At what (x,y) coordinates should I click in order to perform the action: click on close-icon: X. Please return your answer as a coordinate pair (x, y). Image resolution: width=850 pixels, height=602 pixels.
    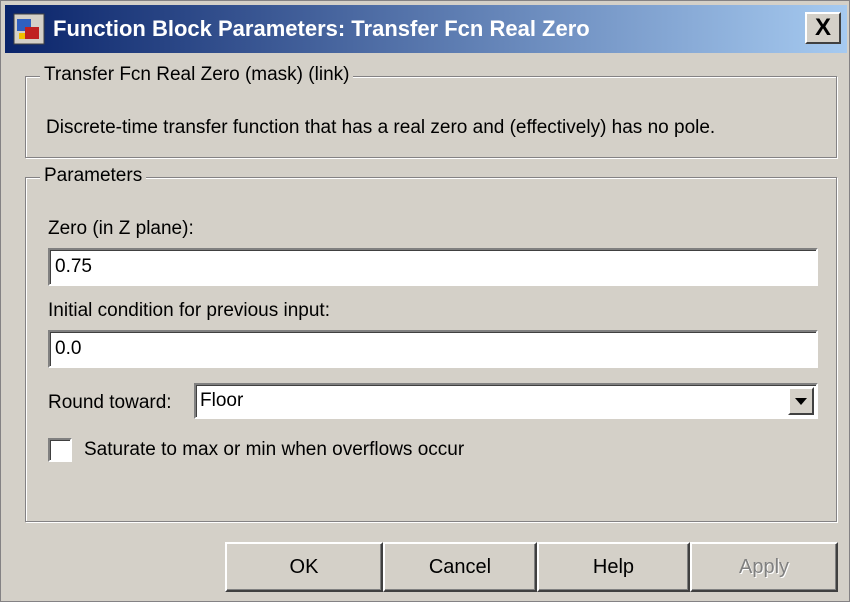
    Looking at the image, I should click on (822, 27).